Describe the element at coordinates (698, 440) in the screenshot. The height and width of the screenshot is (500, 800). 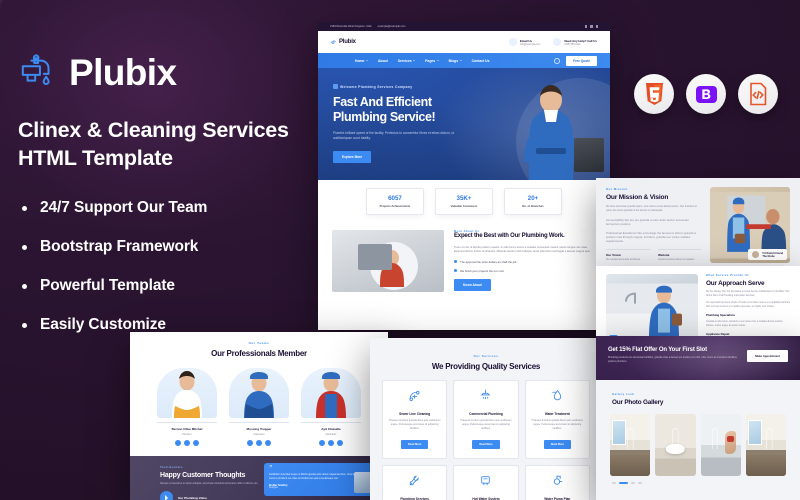
I see `gallery-mockup: Gallery Look Our Photo Gallery` at that location.